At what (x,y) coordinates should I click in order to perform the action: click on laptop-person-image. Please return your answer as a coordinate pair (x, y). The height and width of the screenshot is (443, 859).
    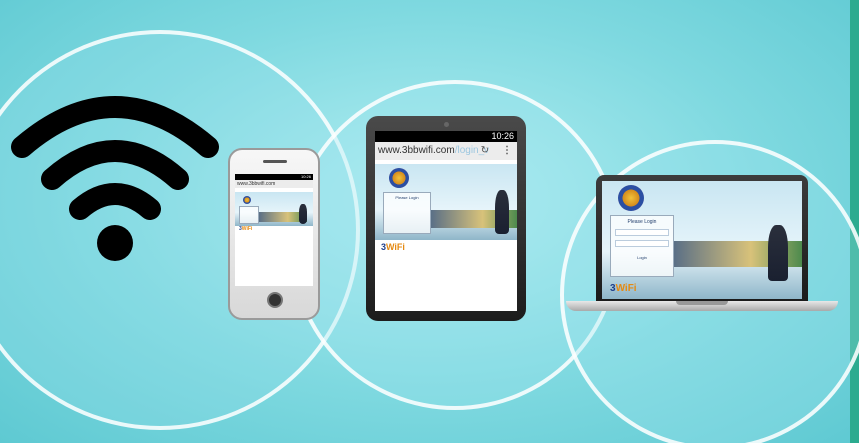
    Looking at the image, I should click on (778, 253).